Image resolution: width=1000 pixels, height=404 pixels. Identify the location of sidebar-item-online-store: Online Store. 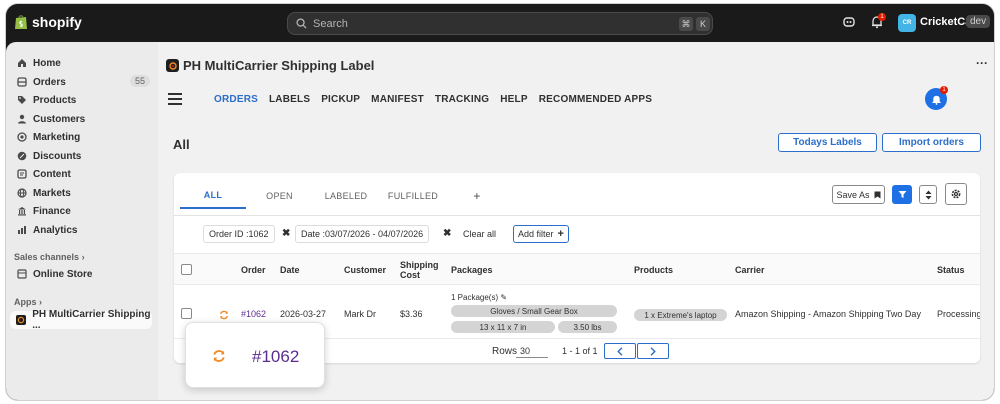
(81, 274).